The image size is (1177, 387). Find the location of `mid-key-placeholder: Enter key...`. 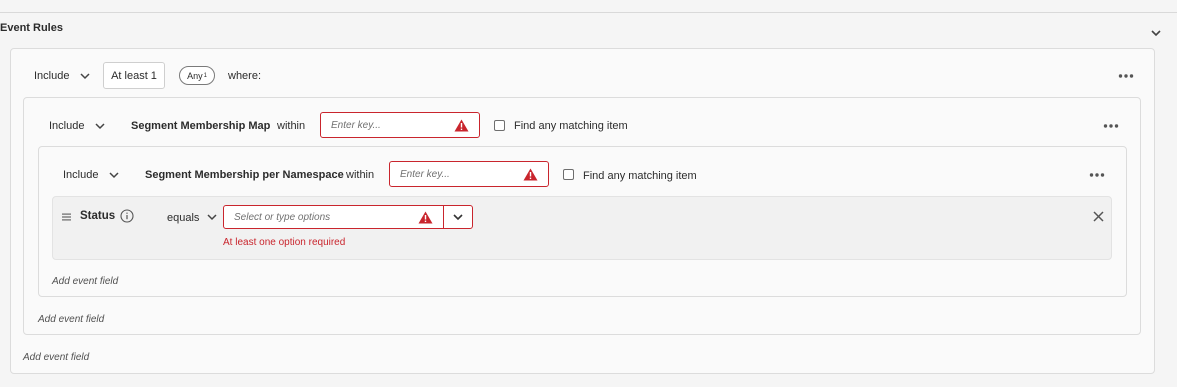

mid-key-placeholder: Enter key... is located at coordinates (356, 125).